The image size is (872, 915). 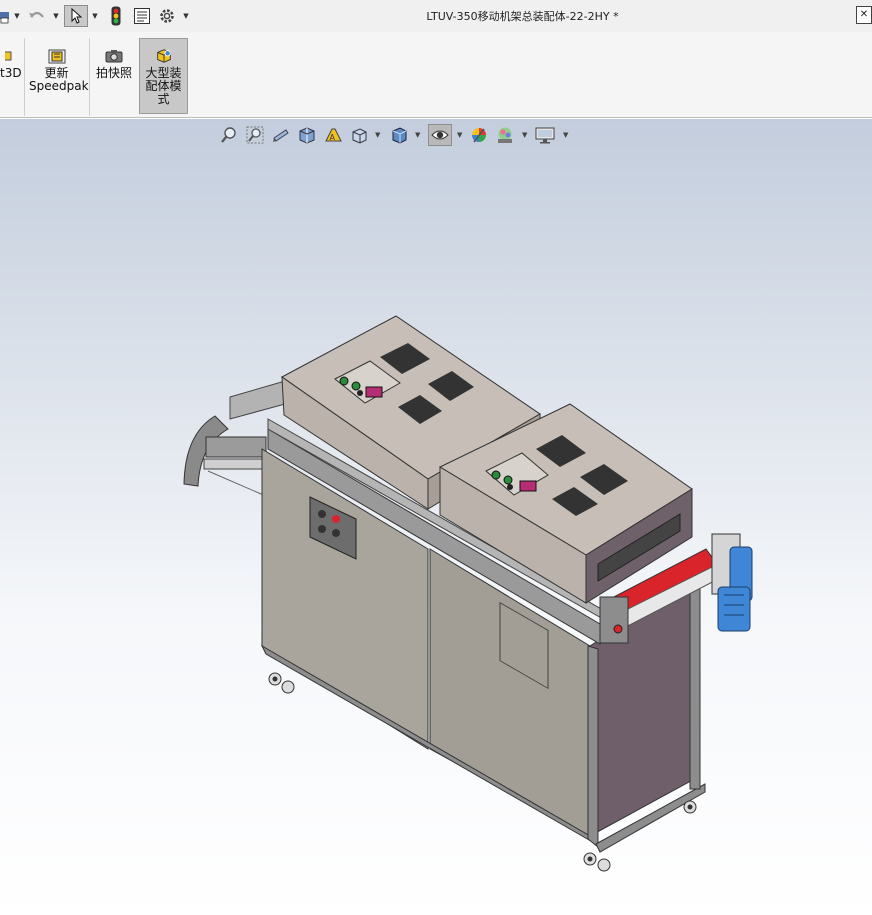 I want to click on drive-motor, so click(x=732, y=582).